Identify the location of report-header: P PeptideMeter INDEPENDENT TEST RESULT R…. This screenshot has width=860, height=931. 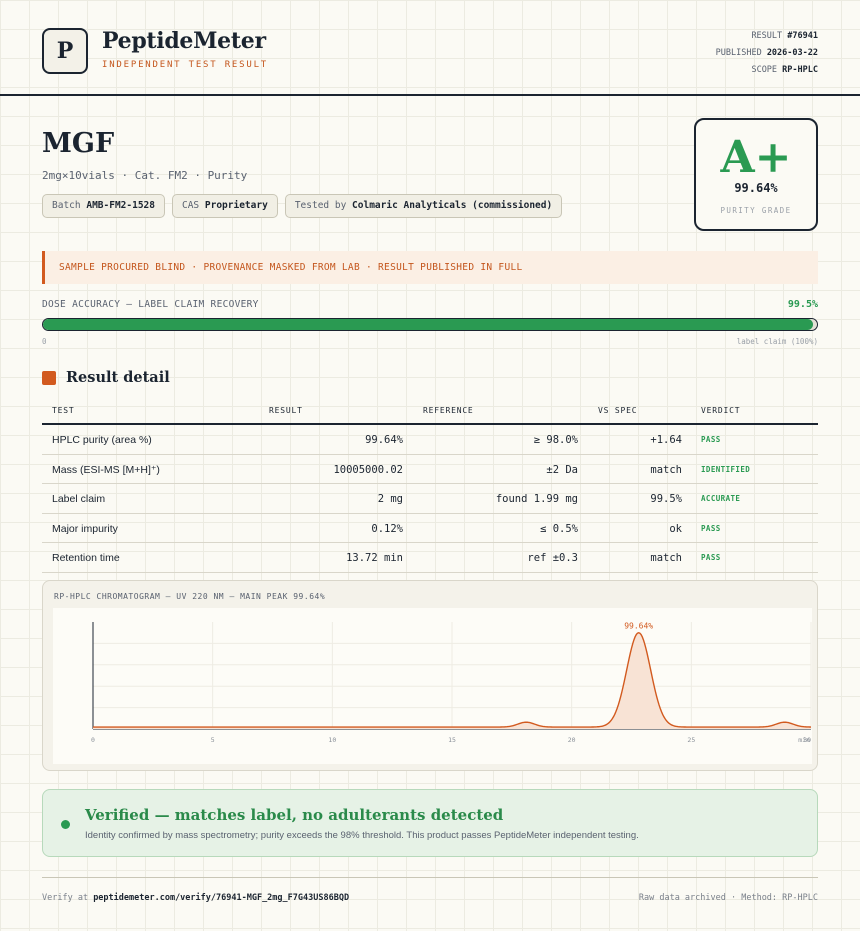
(430, 48).